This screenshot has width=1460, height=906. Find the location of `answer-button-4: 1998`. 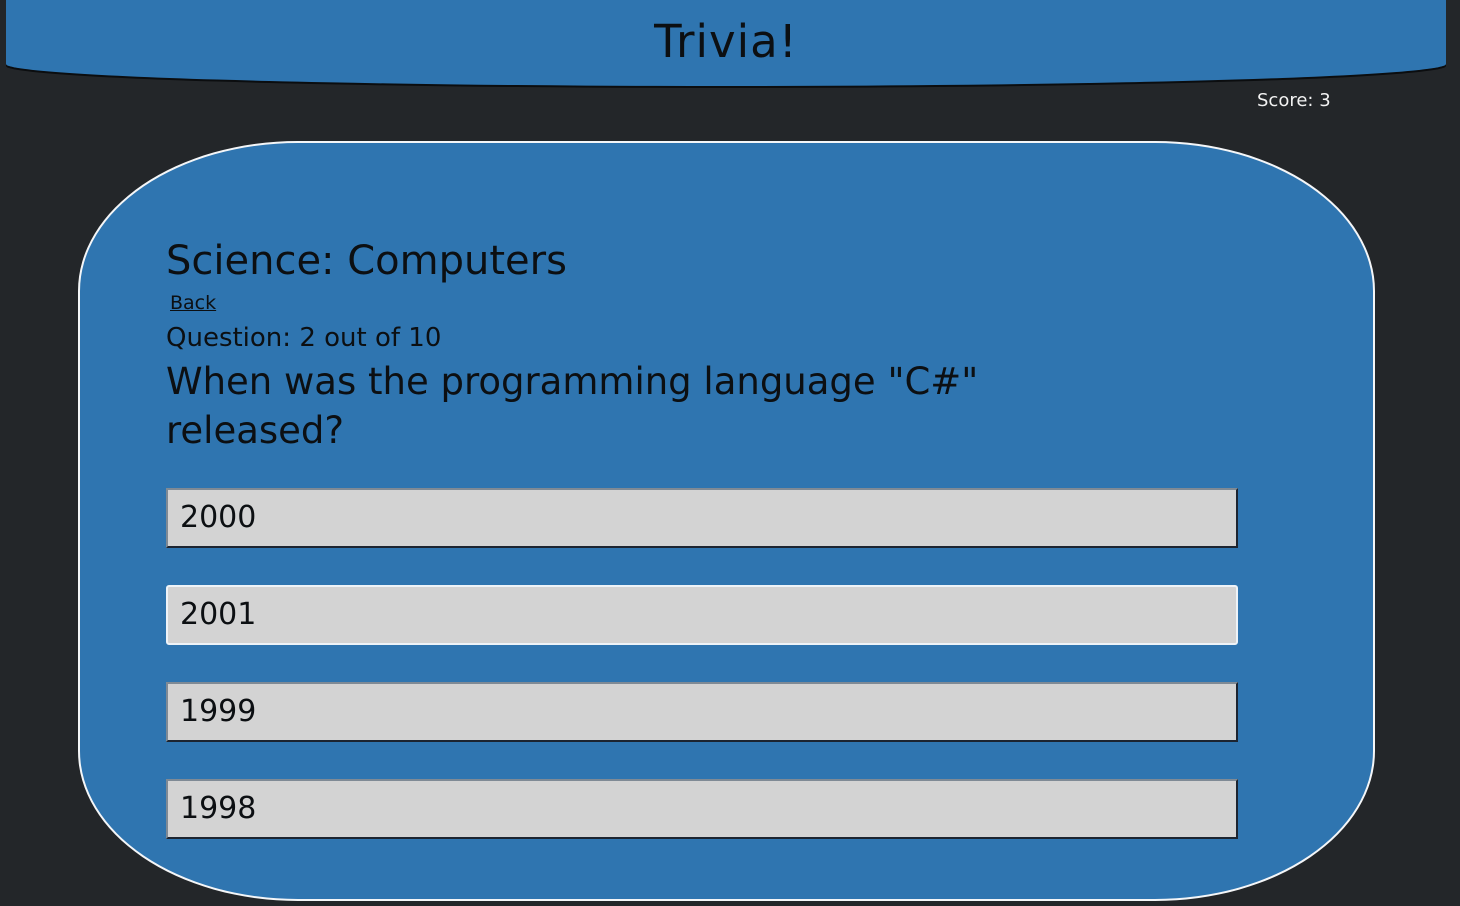

answer-button-4: 1998 is located at coordinates (702, 809).